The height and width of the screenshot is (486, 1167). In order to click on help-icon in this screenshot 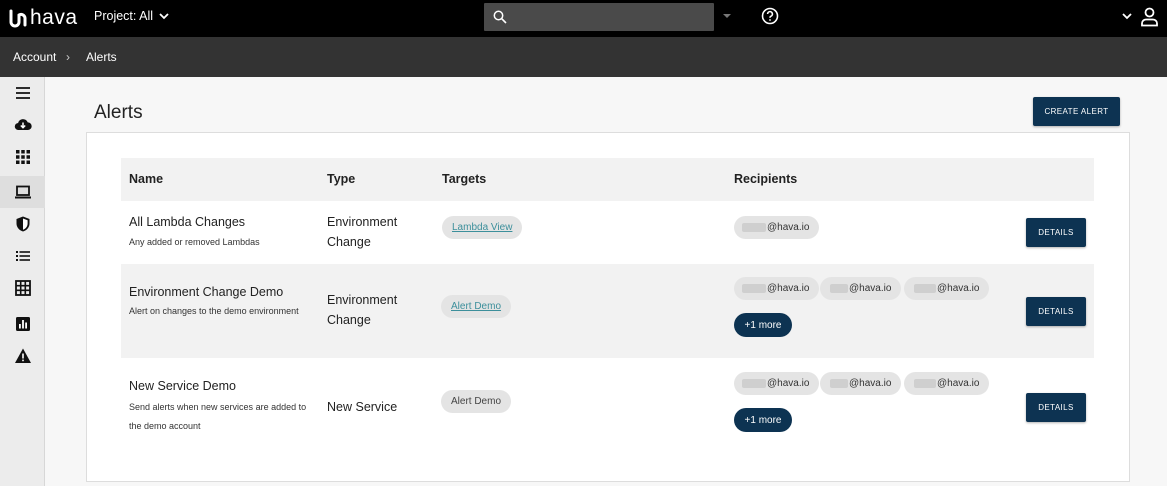, I will do `click(770, 16)`.